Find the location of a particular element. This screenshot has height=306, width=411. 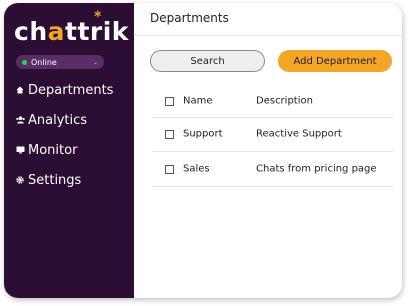

brand-logo: chattrik * is located at coordinates (71, 27).